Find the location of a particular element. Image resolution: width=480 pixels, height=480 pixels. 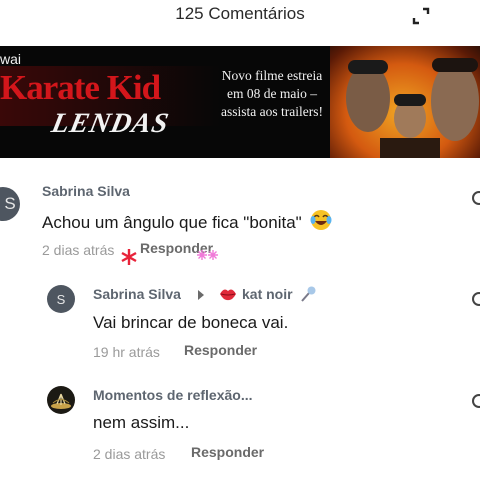

microphone-icon is located at coordinates (308, 294).